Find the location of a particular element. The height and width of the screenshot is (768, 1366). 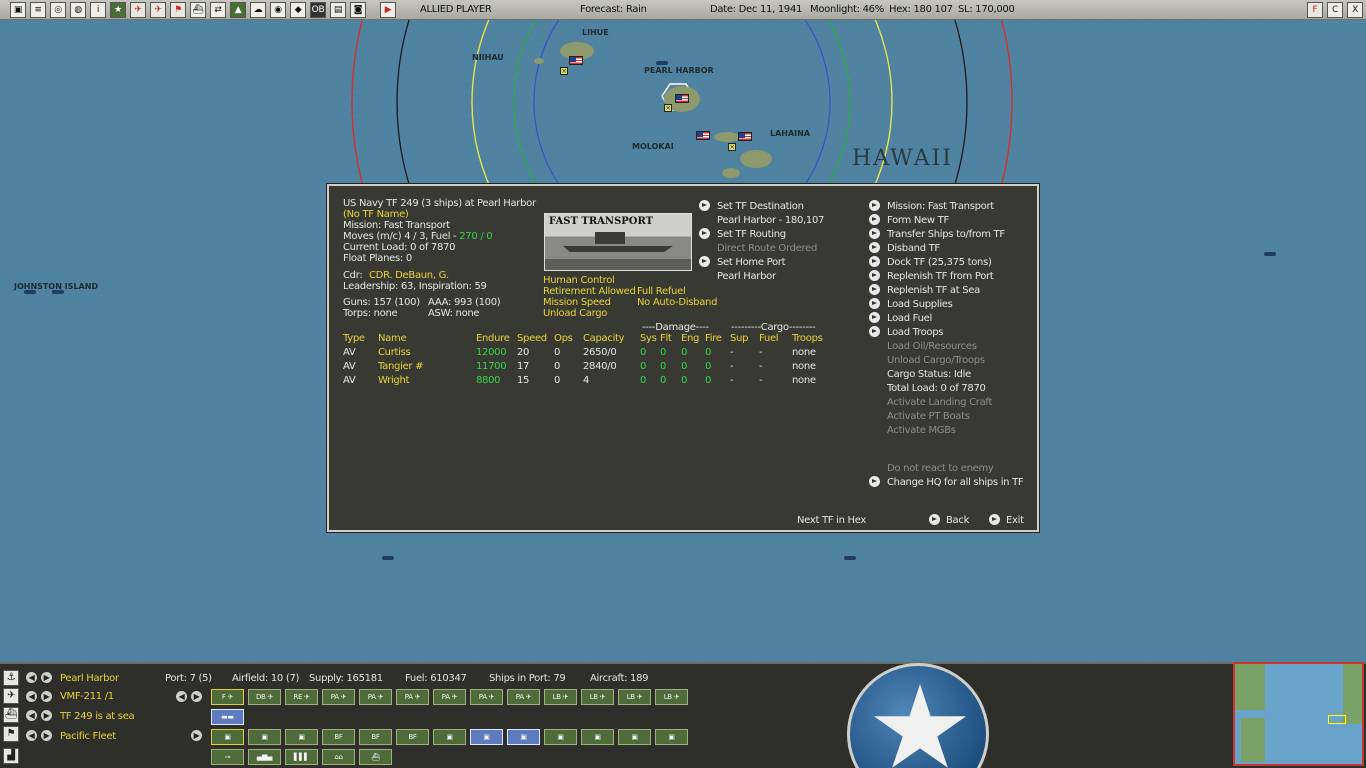

ground-slot: ⛴ is located at coordinates (375, 757).